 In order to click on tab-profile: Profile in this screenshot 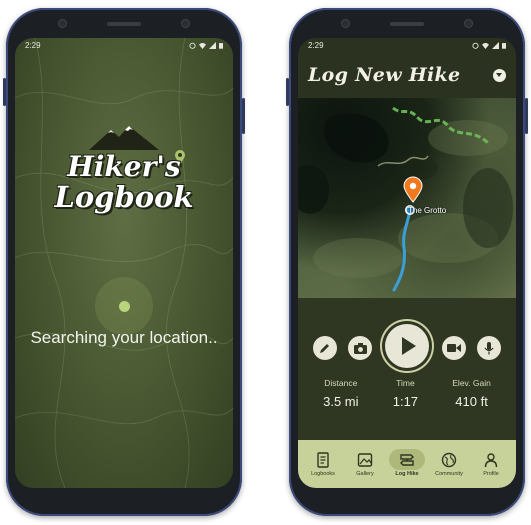, I will do `click(491, 464)`.